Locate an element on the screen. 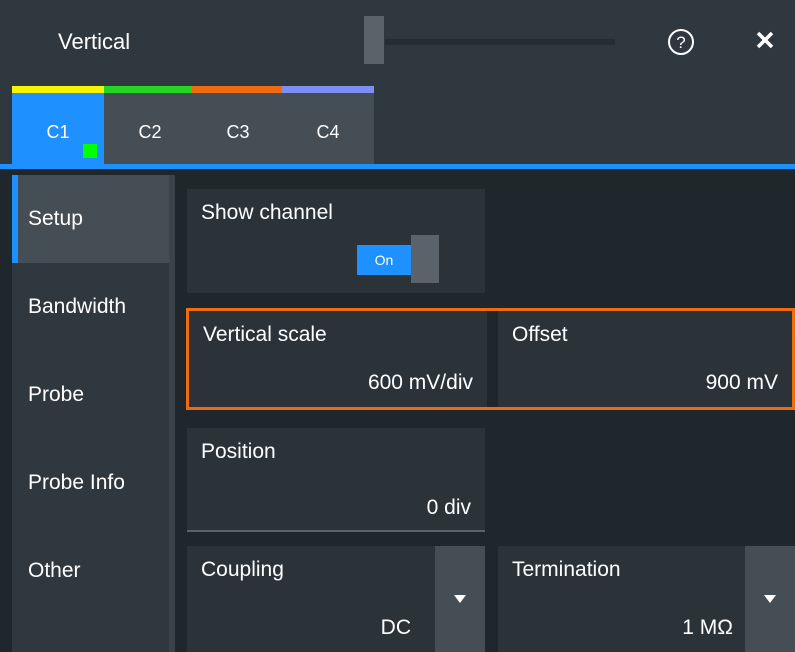 Image resolution: width=795 pixels, height=652 pixels. sidebar-item-bandwidth: Bandwidth is located at coordinates (90, 307).